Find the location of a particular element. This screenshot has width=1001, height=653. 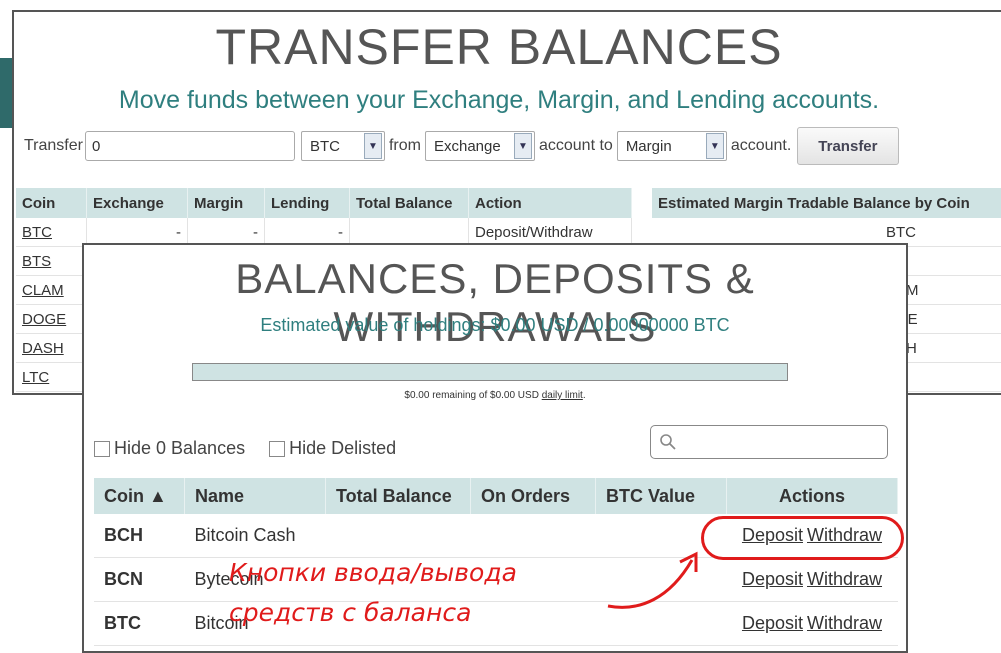

balances-title: BALANCES, DEPOSITS & WITHDRAWALS is located at coordinates (495, 302).